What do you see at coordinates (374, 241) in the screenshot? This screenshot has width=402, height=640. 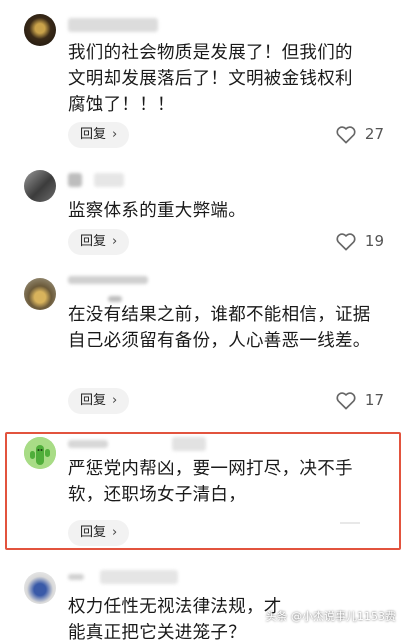 I see `like-count: 19` at bounding box center [374, 241].